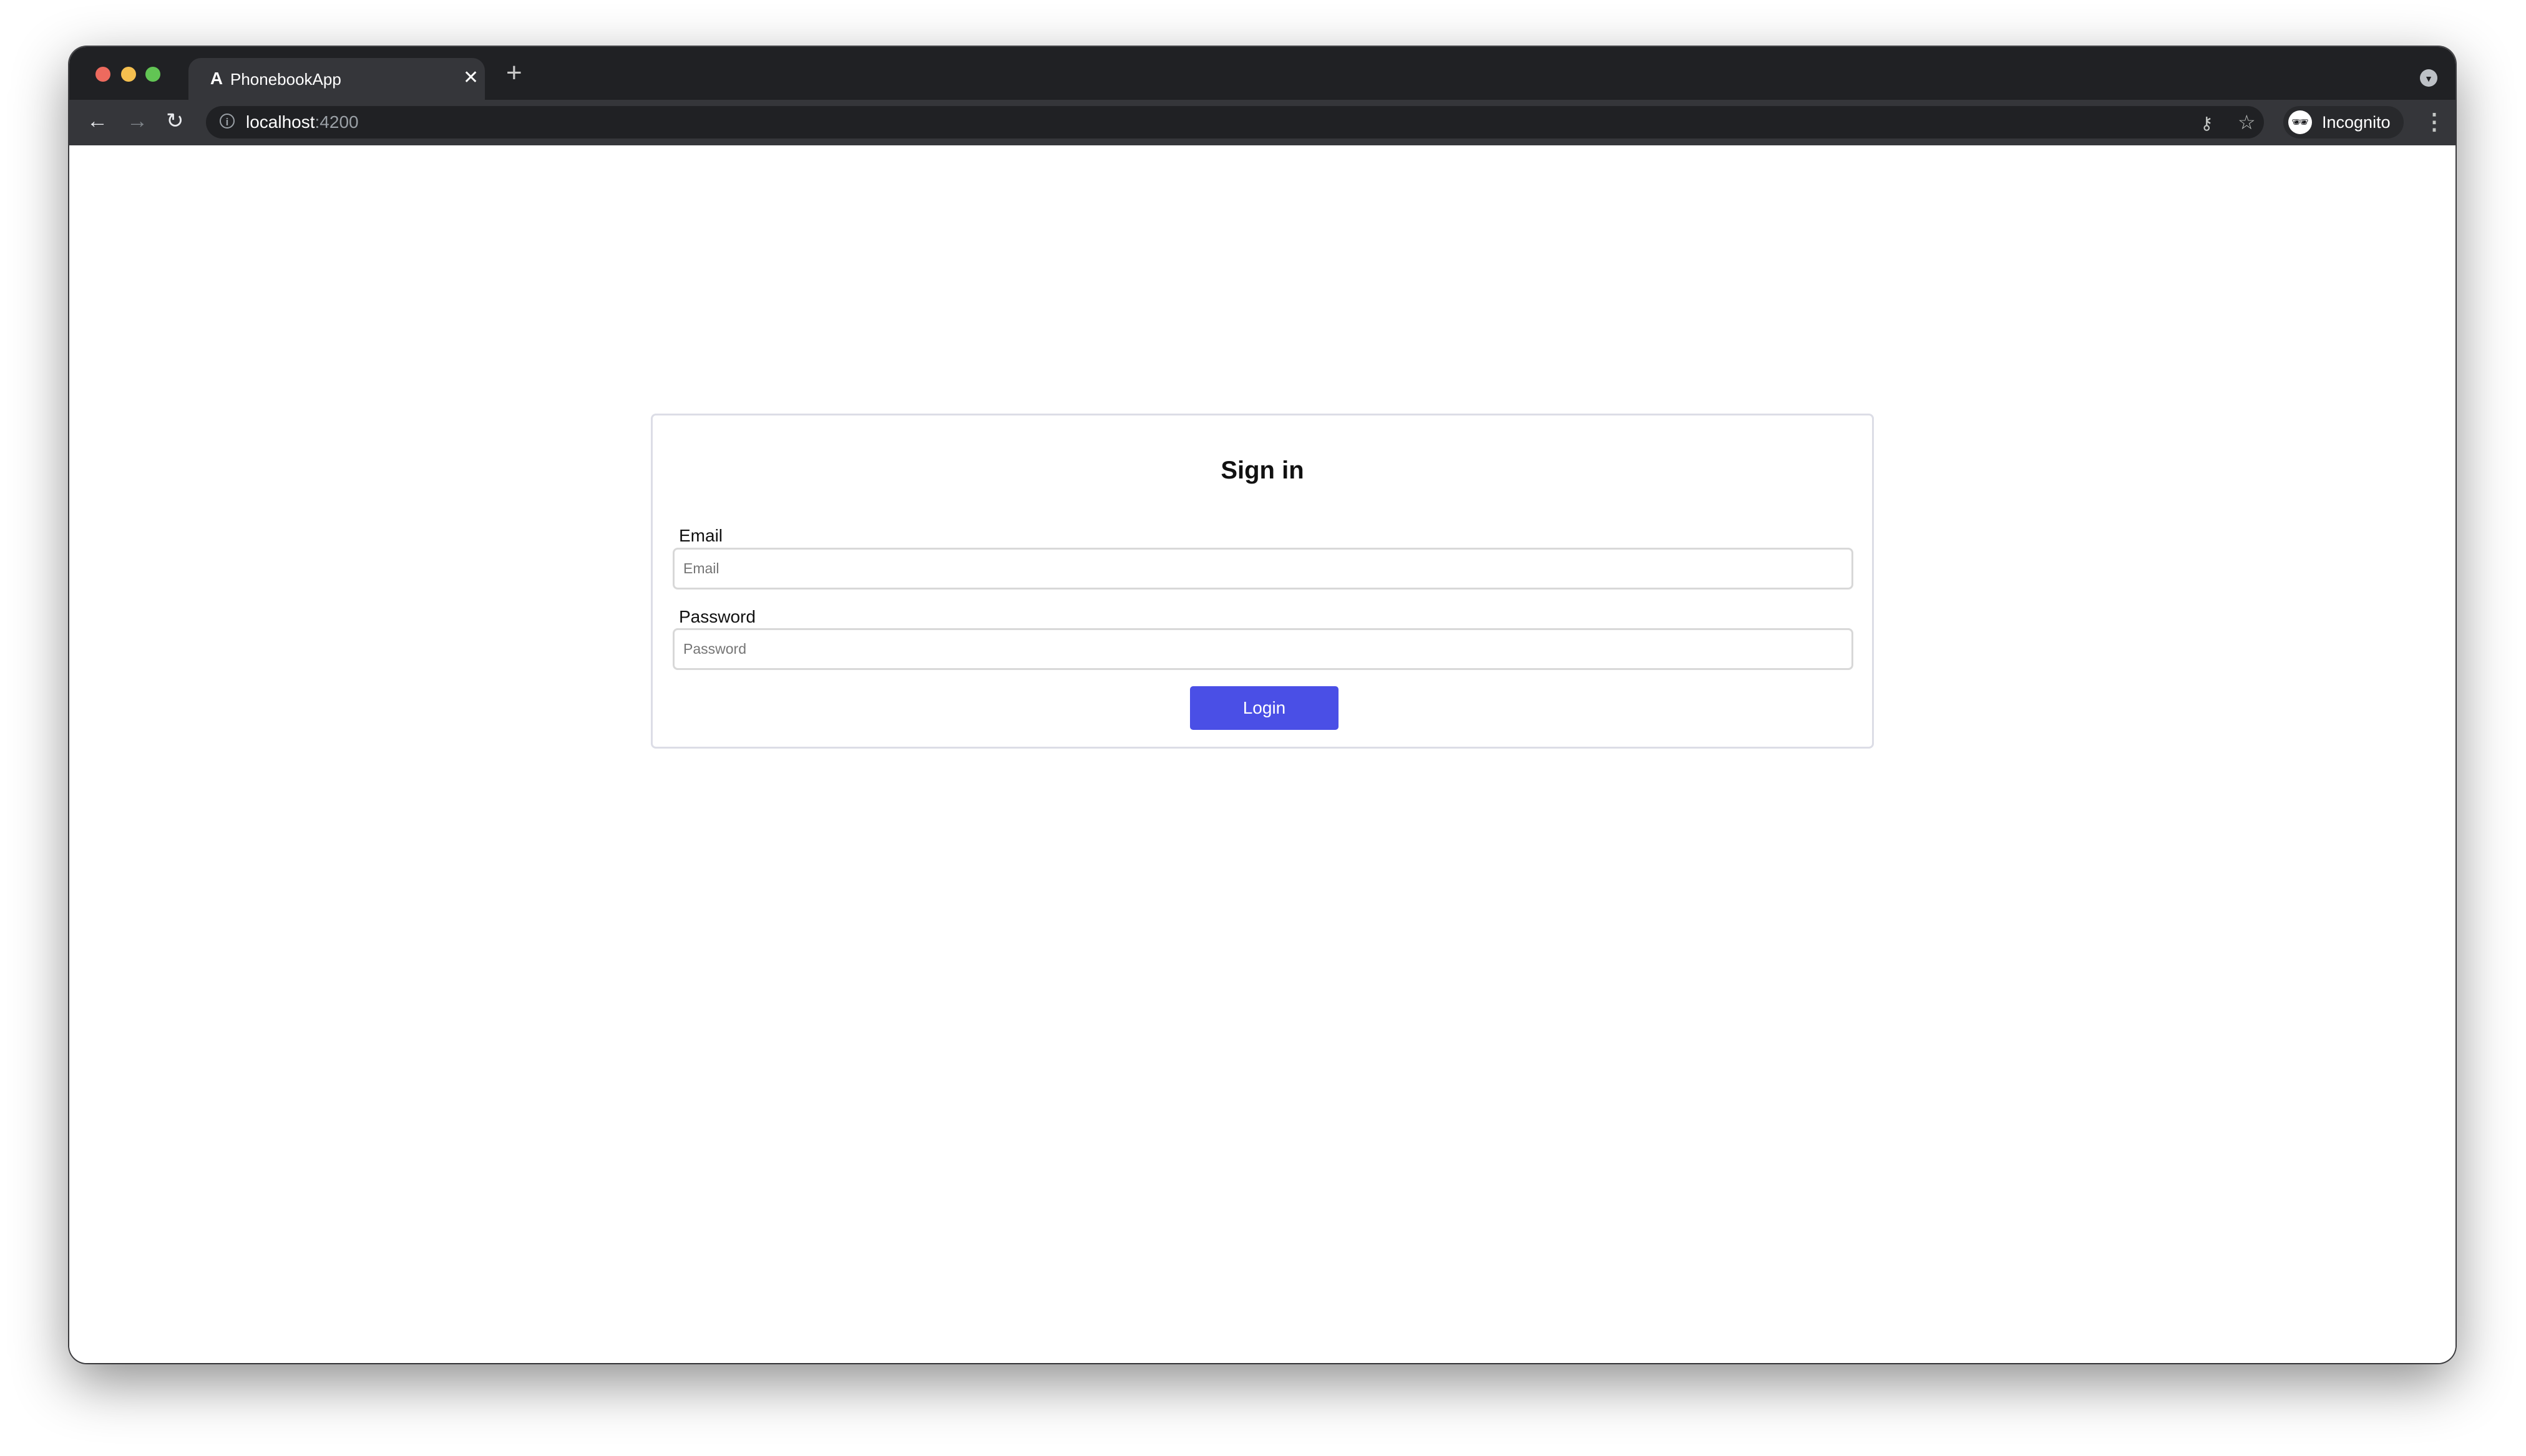  What do you see at coordinates (137, 121) in the screenshot?
I see `arrow-right-icon: →` at bounding box center [137, 121].